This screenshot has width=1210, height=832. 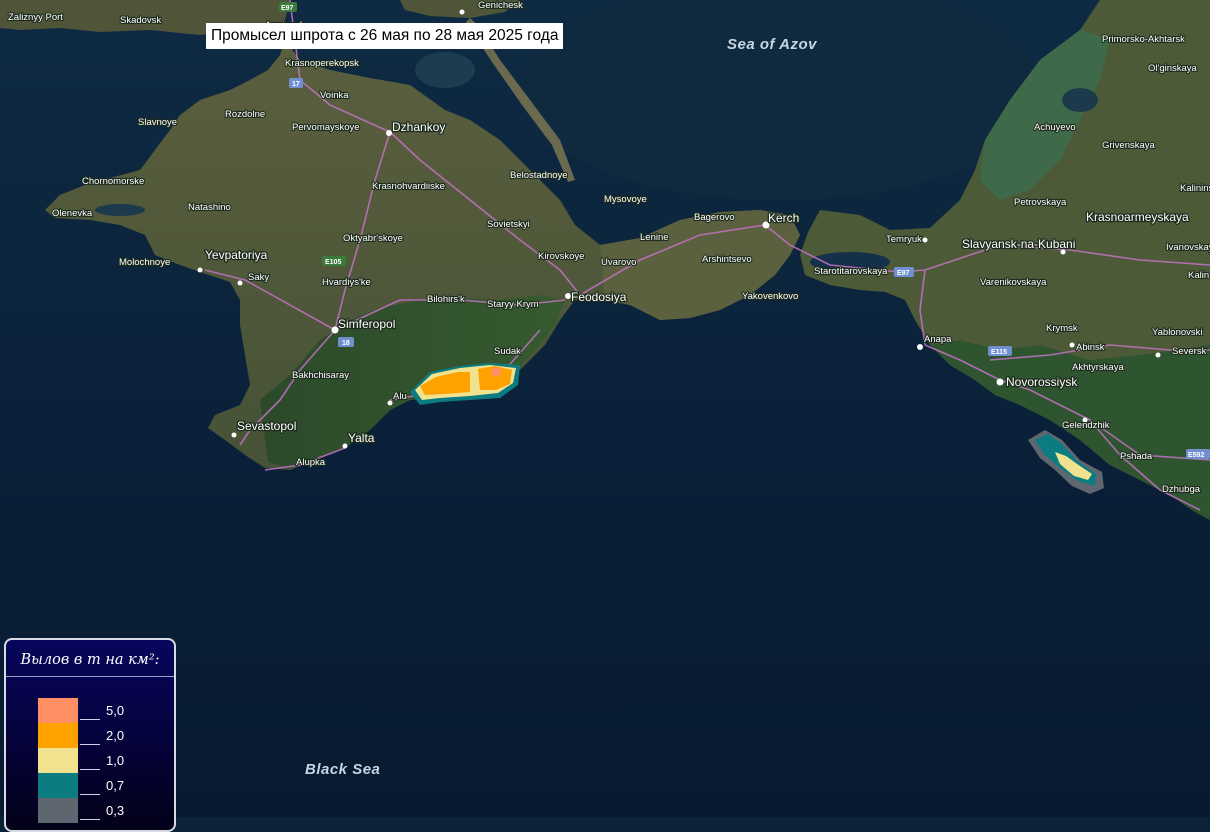 I want to click on label-sea-of-azov: Sea of Azov, so click(x=772, y=44).